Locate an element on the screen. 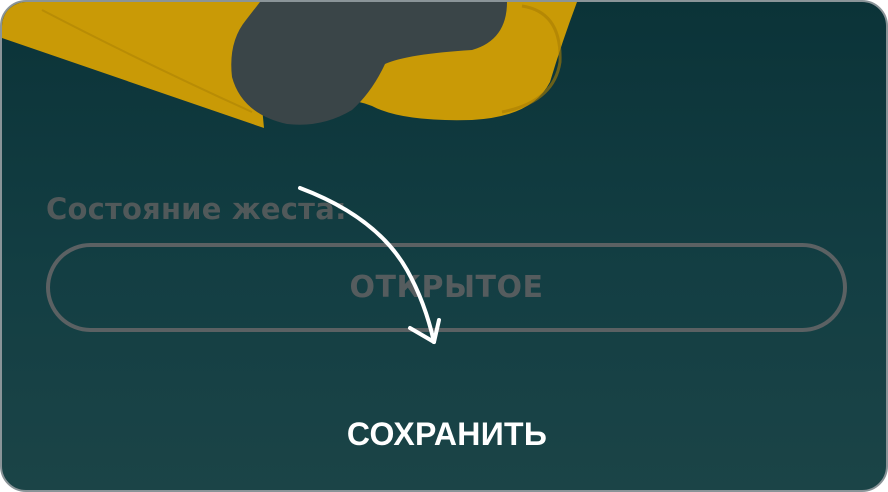 The height and width of the screenshot is (492, 888). save-button-label: СОХРАНИТЬ is located at coordinates (447, 433).